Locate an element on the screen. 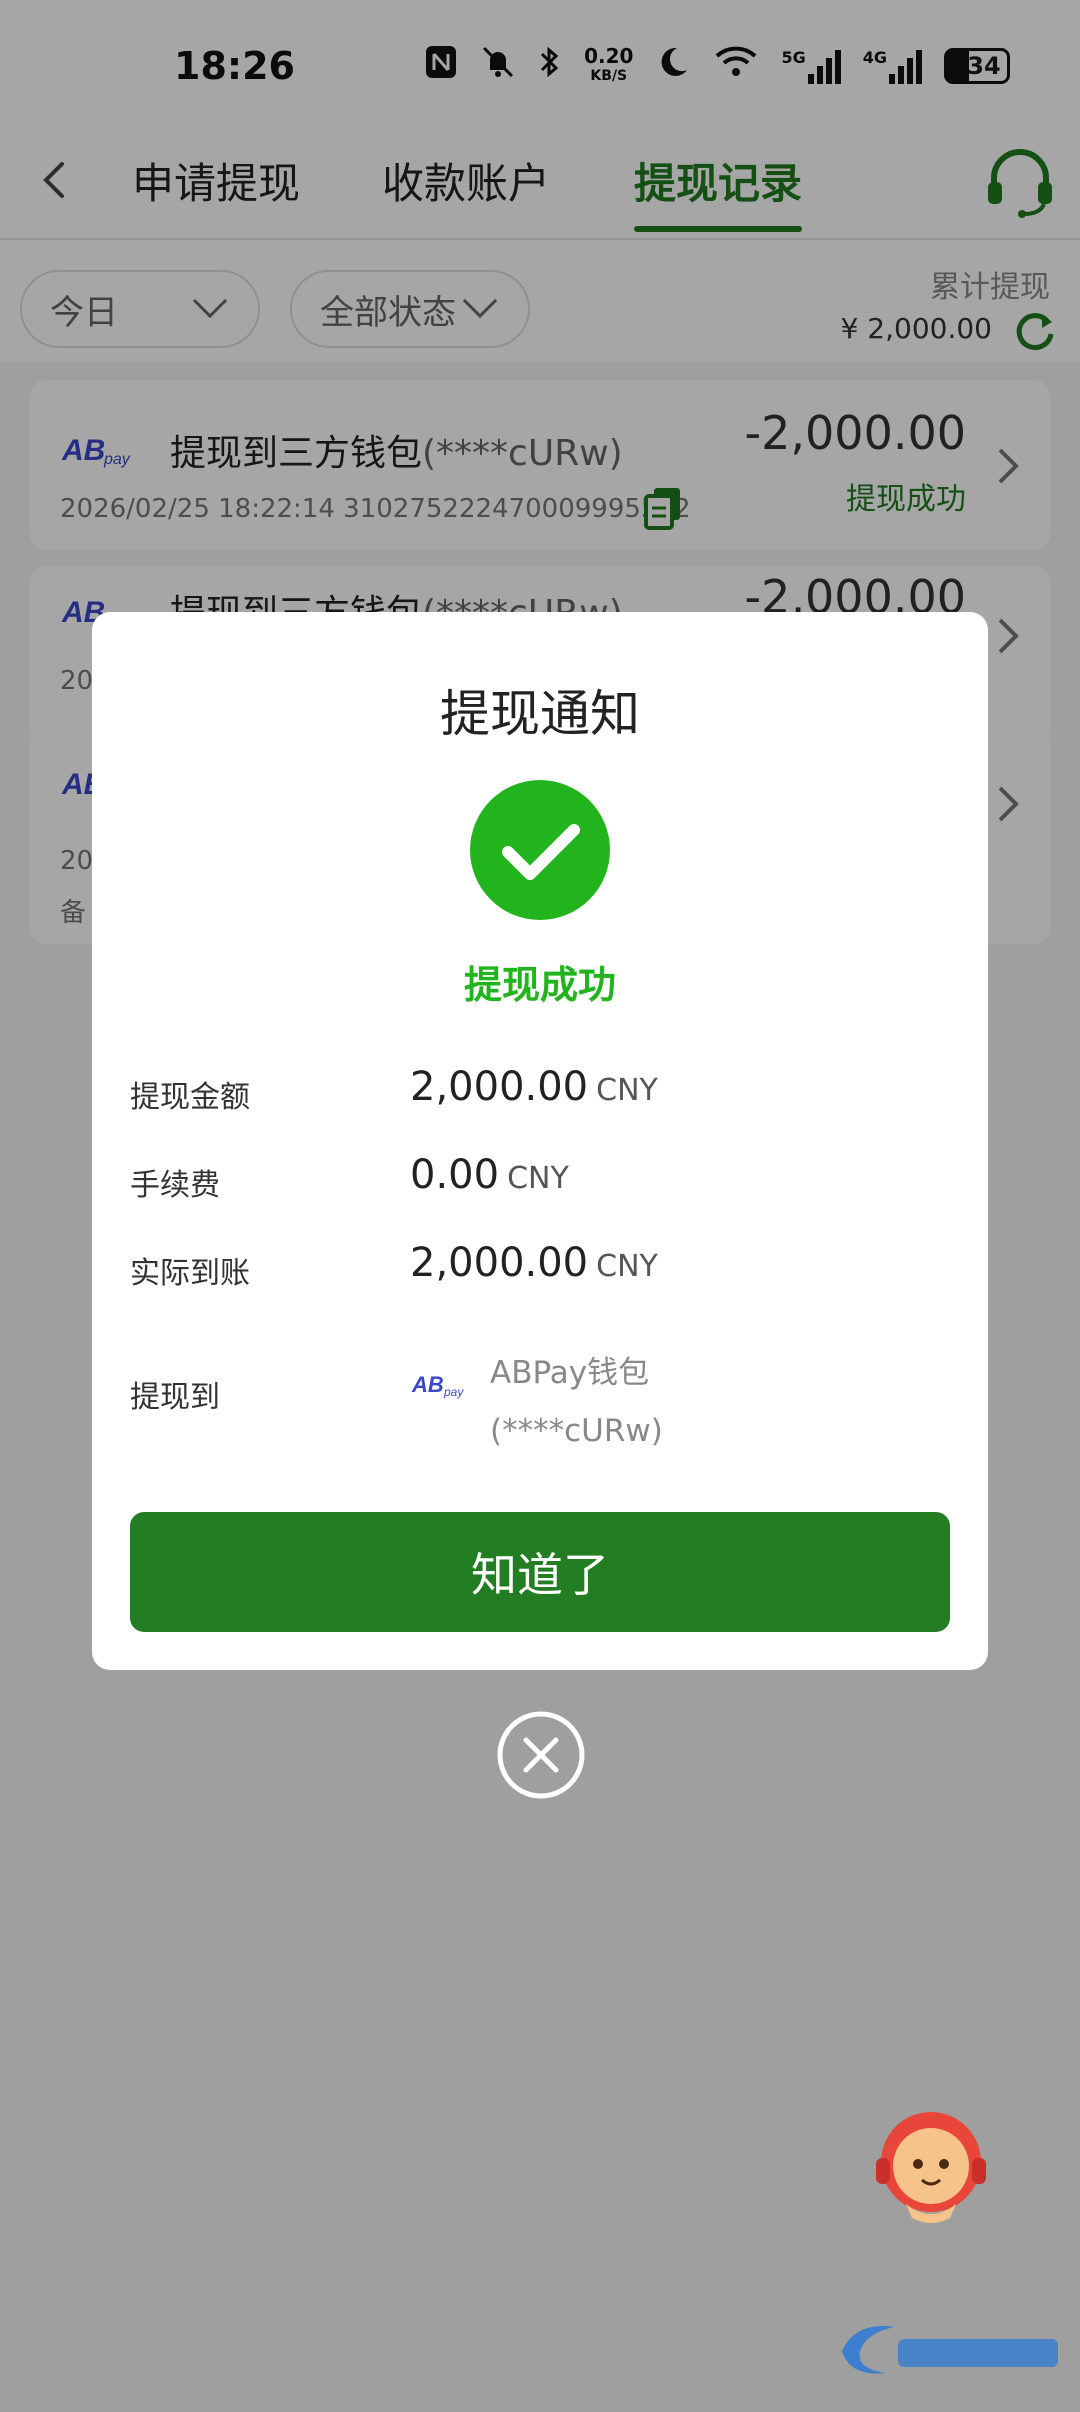 The height and width of the screenshot is (2412, 1080). amount-value: 2,000.00 CNY is located at coordinates (534, 1087).